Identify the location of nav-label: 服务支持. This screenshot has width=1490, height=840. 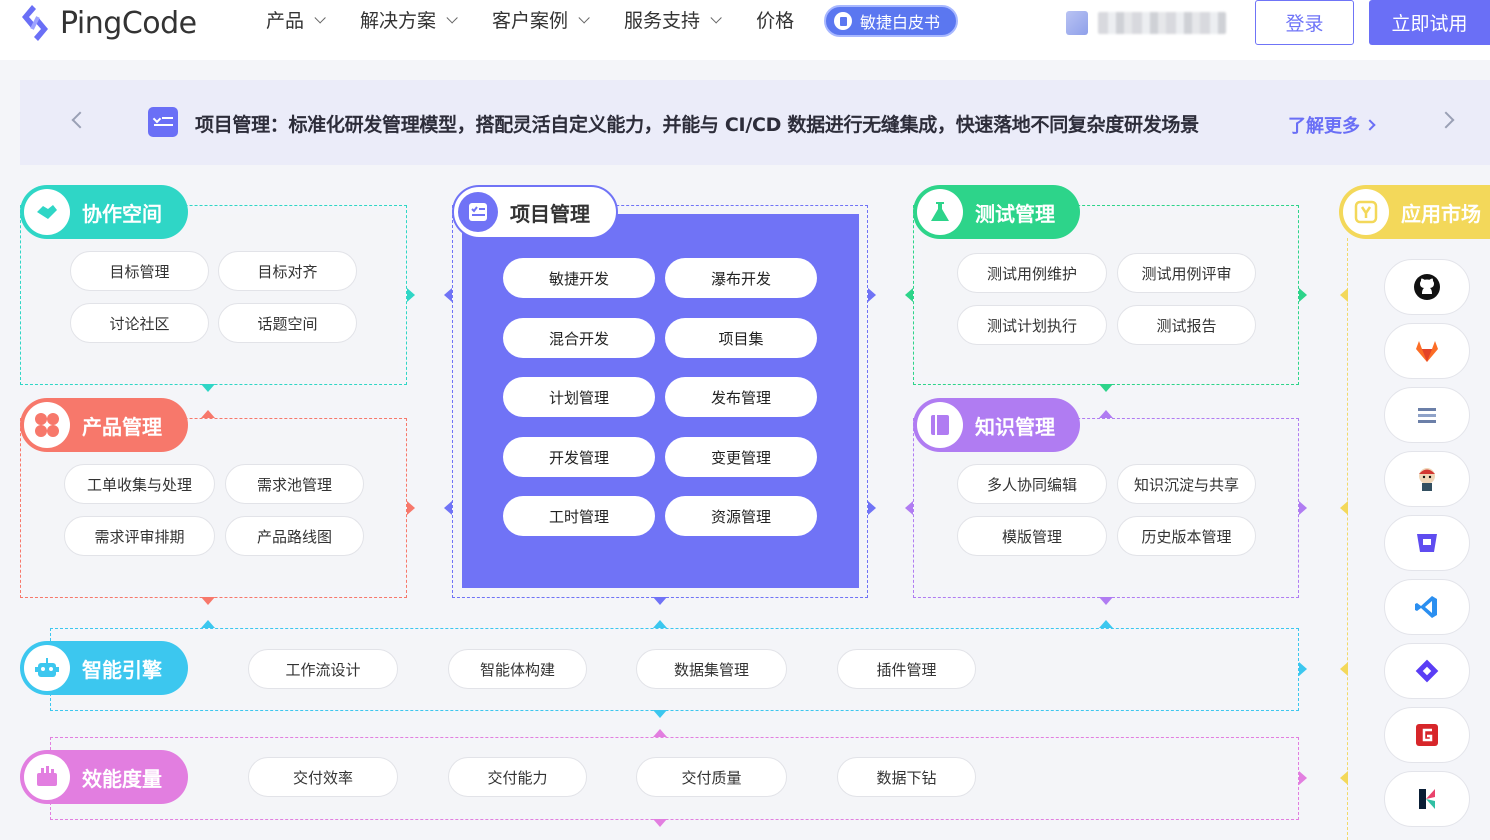
(662, 21).